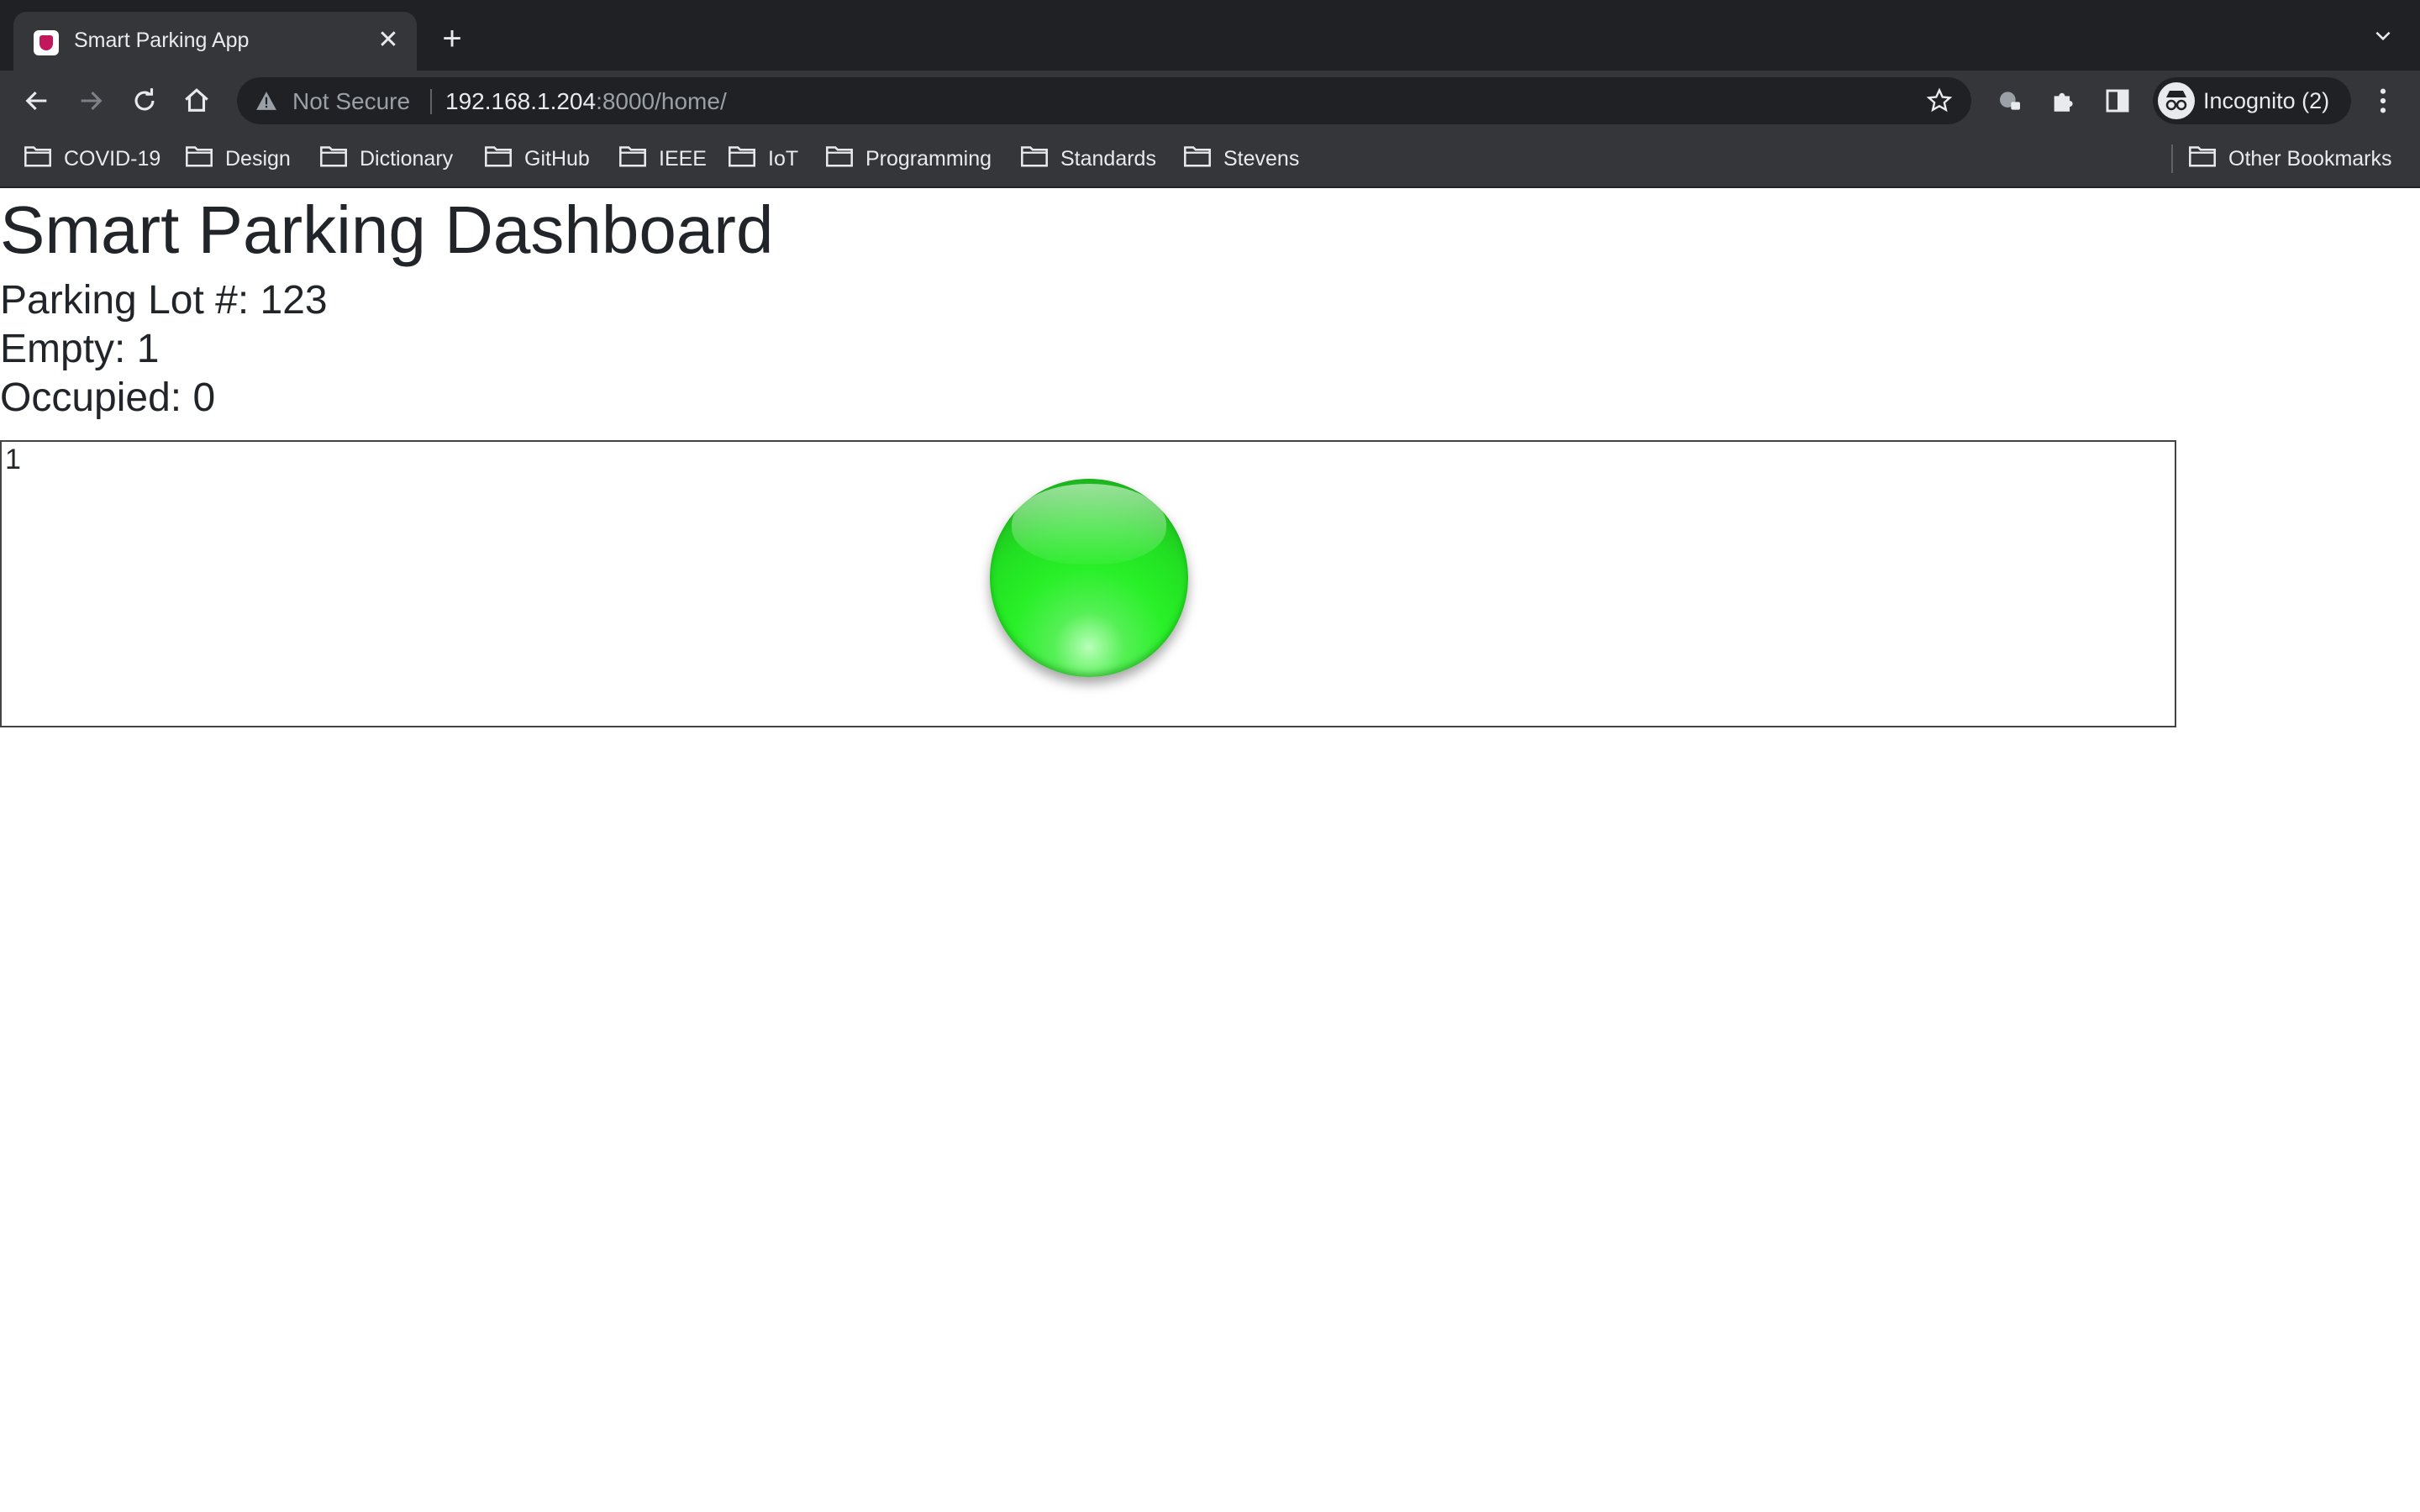 This screenshot has height=1512, width=2420. I want to click on bookmark-label: IEEE, so click(683, 158).